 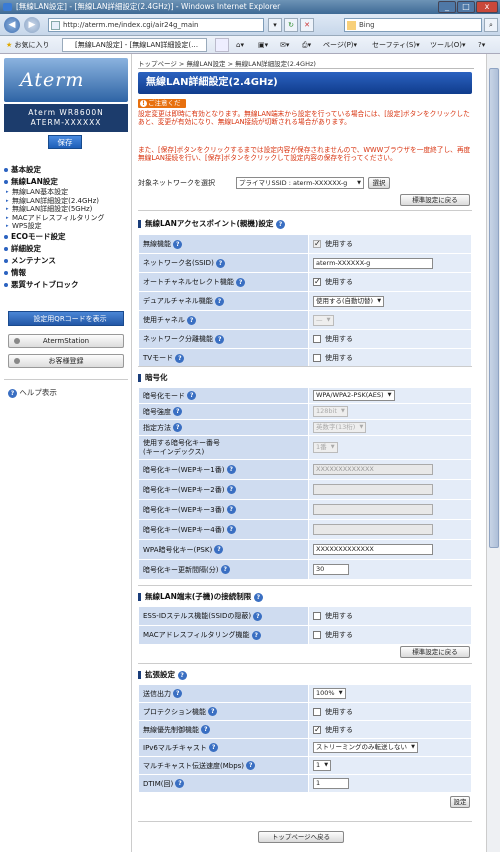 I want to click on apply-button: 設定, so click(x=460, y=802).